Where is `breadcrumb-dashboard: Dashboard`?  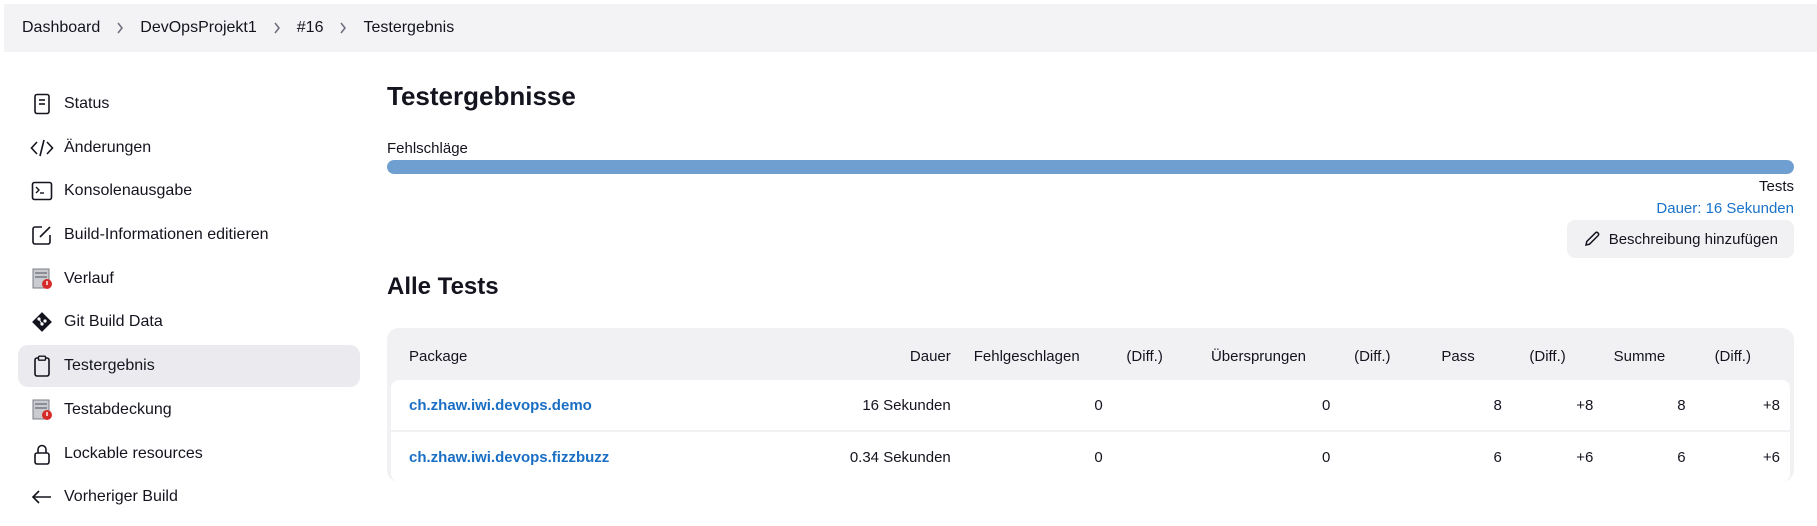
breadcrumb-dashboard: Dashboard is located at coordinates (61, 28).